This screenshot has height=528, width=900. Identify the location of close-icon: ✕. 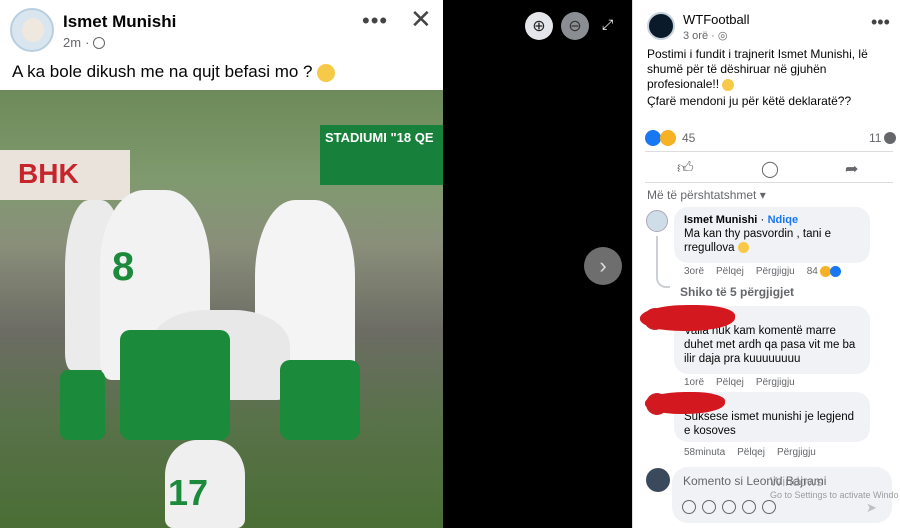
(421, 19).